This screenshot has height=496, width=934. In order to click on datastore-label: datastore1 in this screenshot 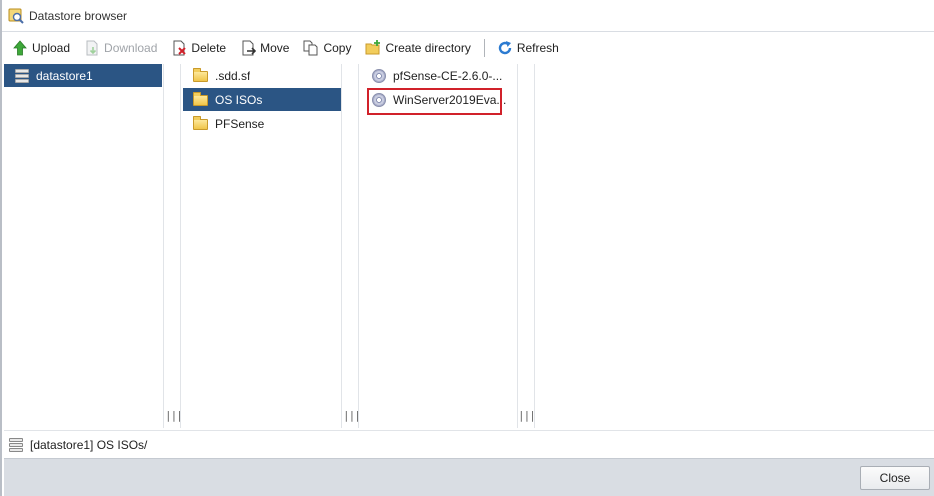, I will do `click(64, 75)`.